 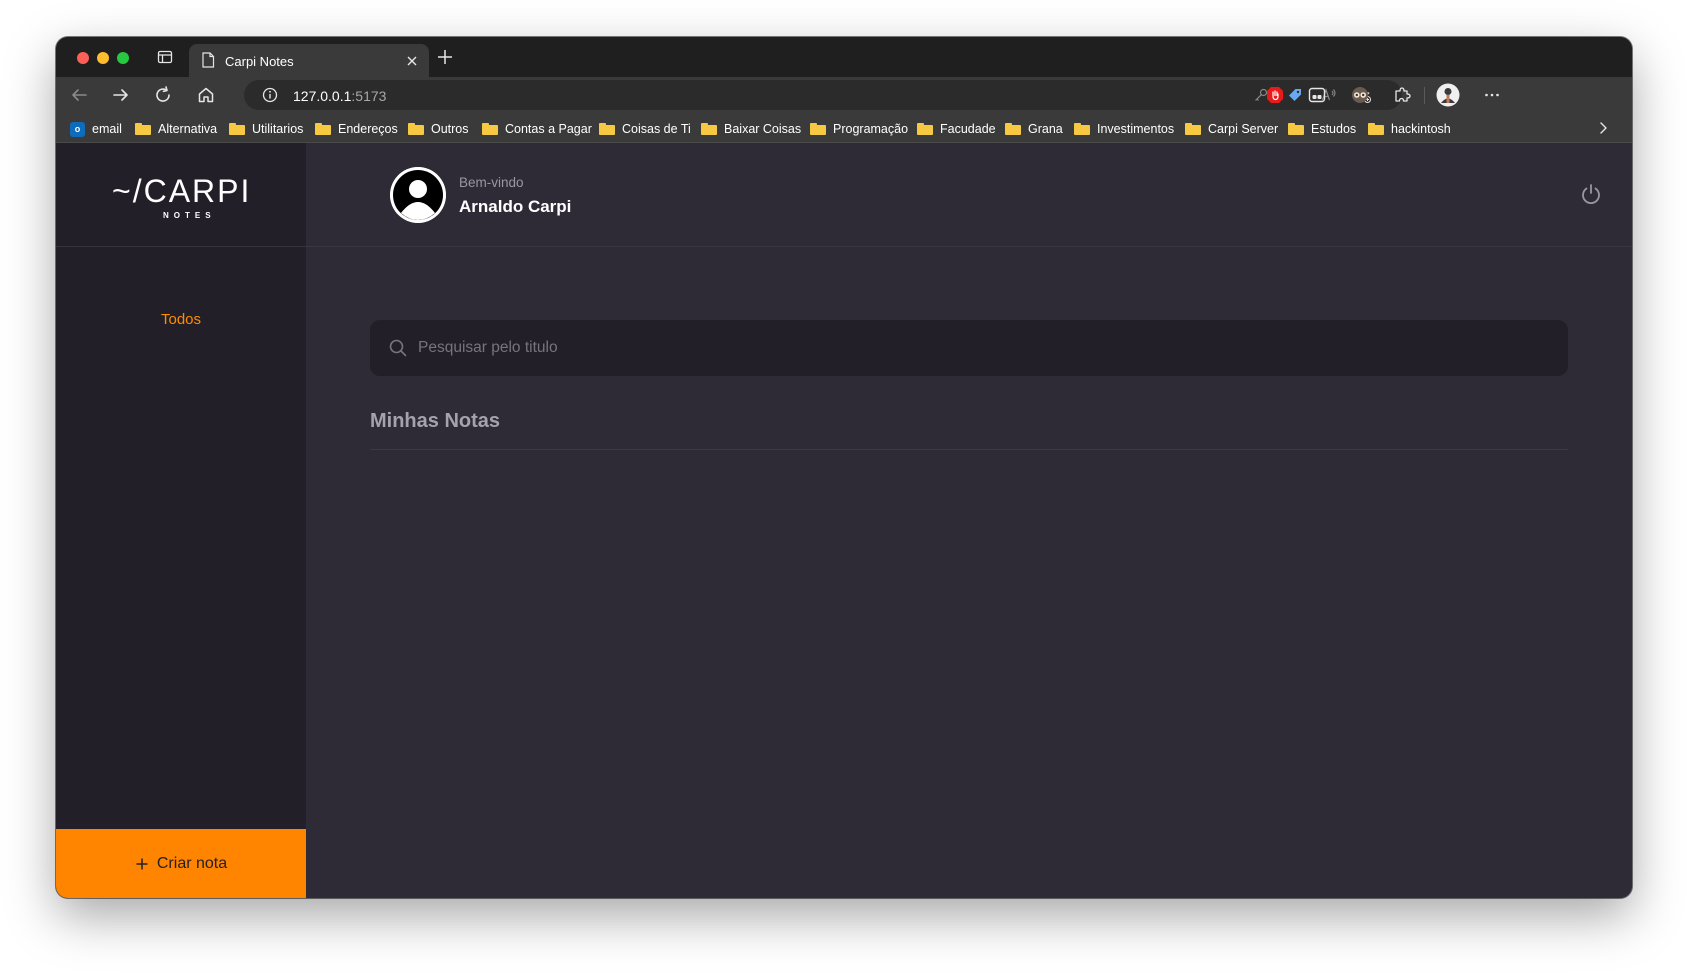 I want to click on browser-toolbar: 127.0.0.1:5173, so click(x=844, y=95).